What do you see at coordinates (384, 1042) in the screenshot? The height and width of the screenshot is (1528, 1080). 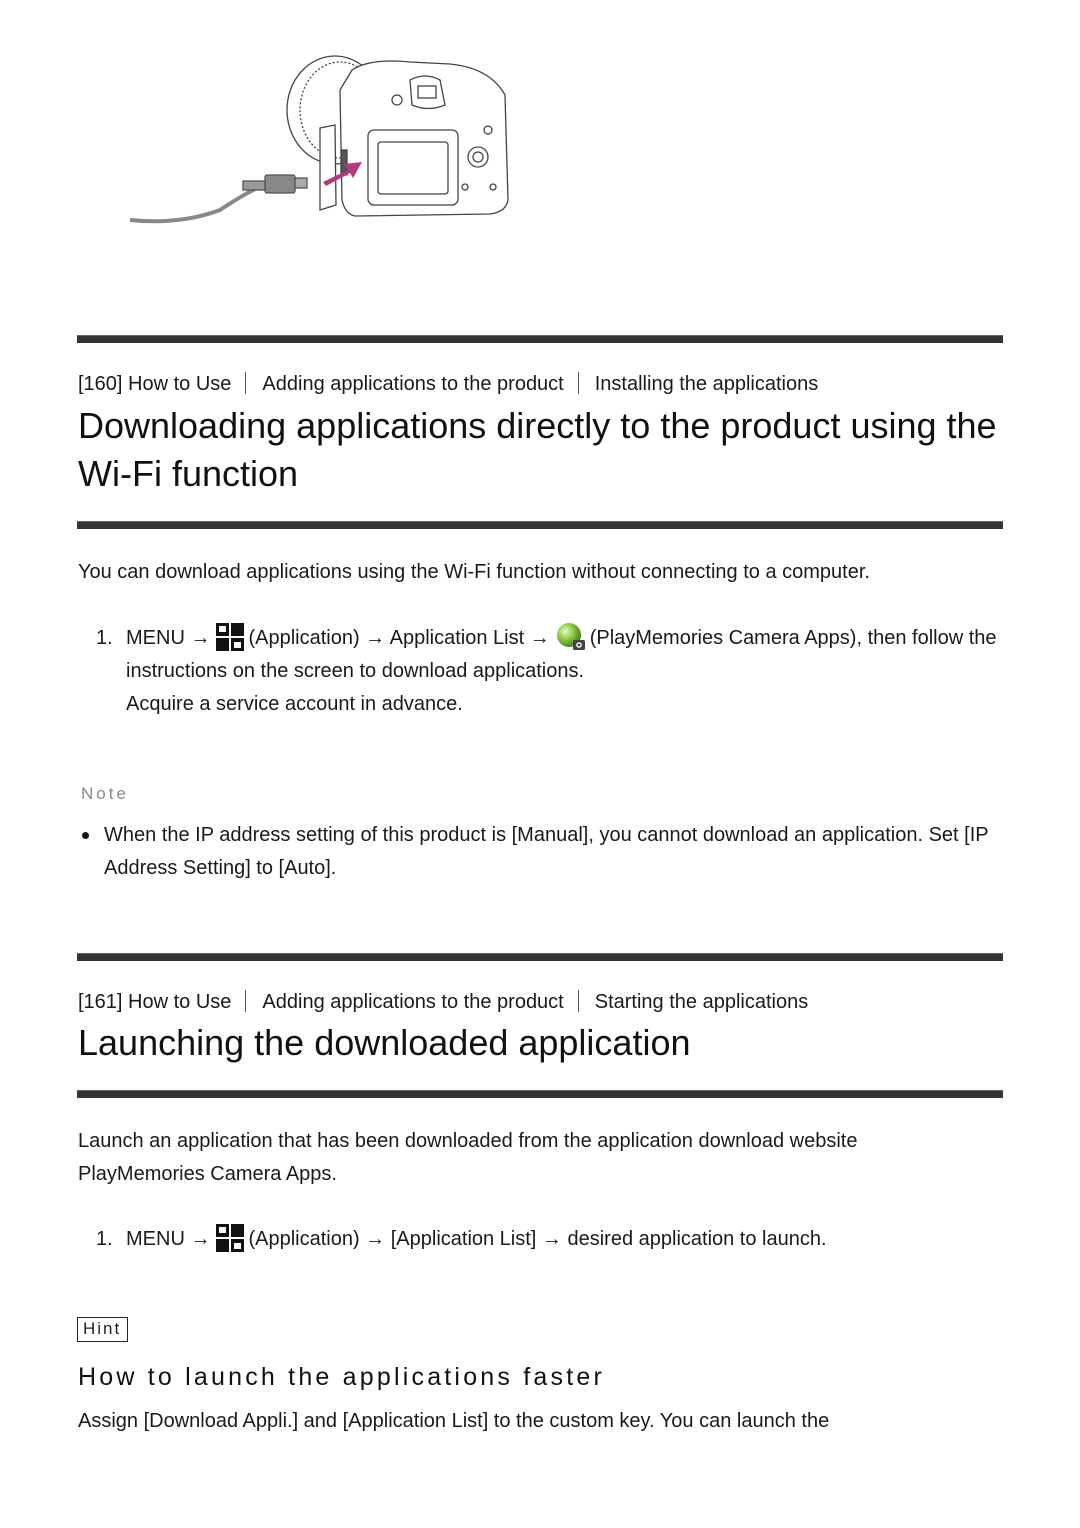 I see `page-title: Launching the downloaded application` at bounding box center [384, 1042].